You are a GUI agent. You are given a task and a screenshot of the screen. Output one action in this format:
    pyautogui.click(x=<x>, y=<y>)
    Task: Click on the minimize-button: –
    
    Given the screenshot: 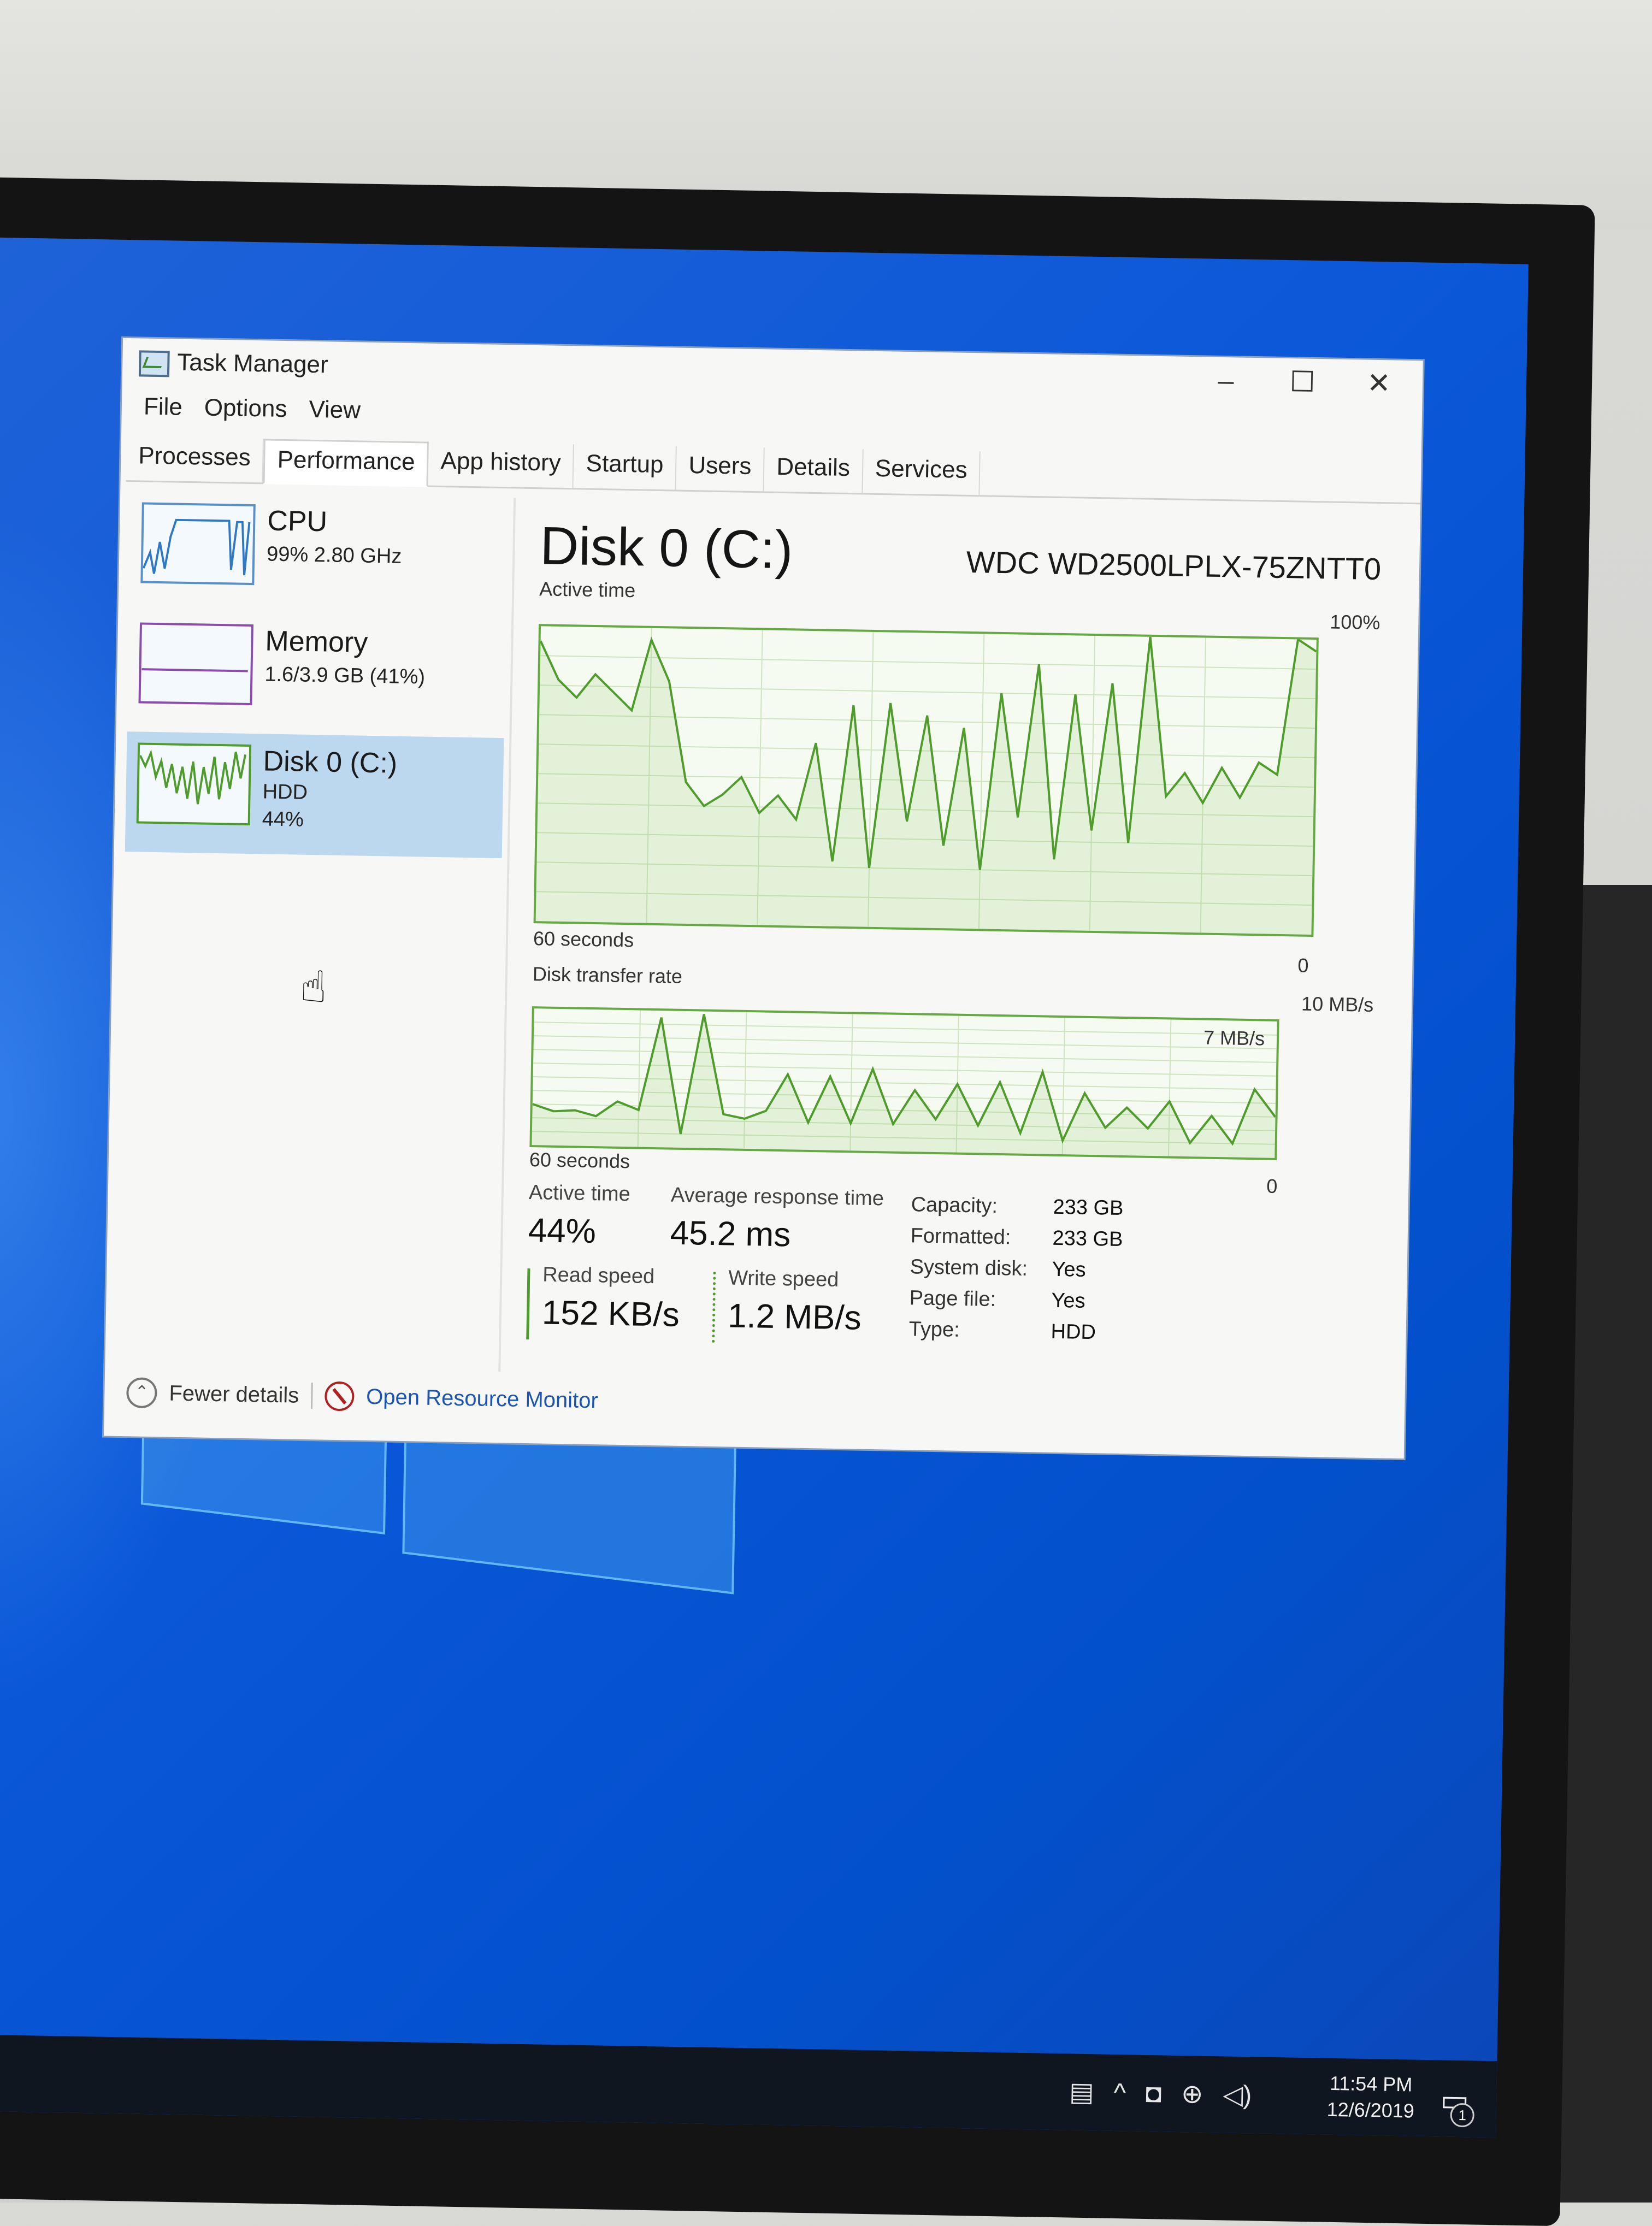 What is the action you would take?
    pyautogui.click(x=1226, y=381)
    